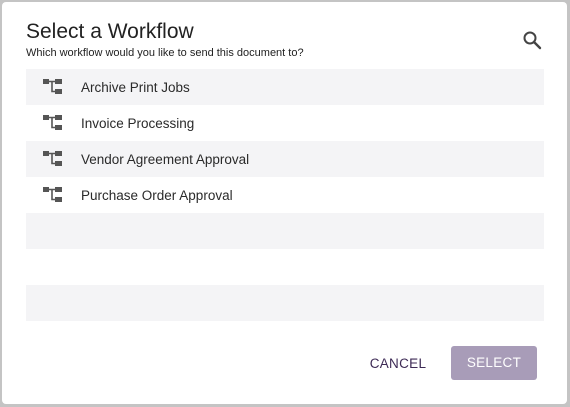 This screenshot has width=570, height=407. I want to click on workflow-item-label: Purchase Order Approval, so click(157, 195).